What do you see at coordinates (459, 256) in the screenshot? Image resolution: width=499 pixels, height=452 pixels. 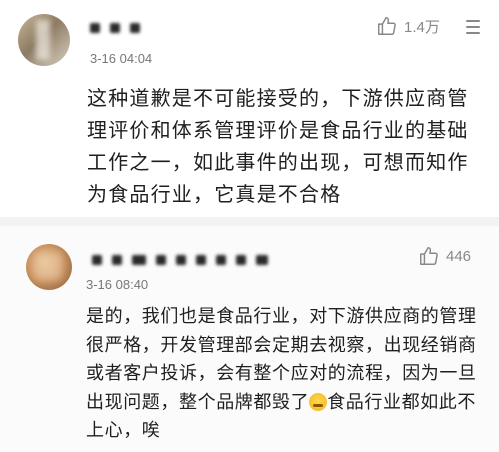 I see `like-count: 446` at bounding box center [459, 256].